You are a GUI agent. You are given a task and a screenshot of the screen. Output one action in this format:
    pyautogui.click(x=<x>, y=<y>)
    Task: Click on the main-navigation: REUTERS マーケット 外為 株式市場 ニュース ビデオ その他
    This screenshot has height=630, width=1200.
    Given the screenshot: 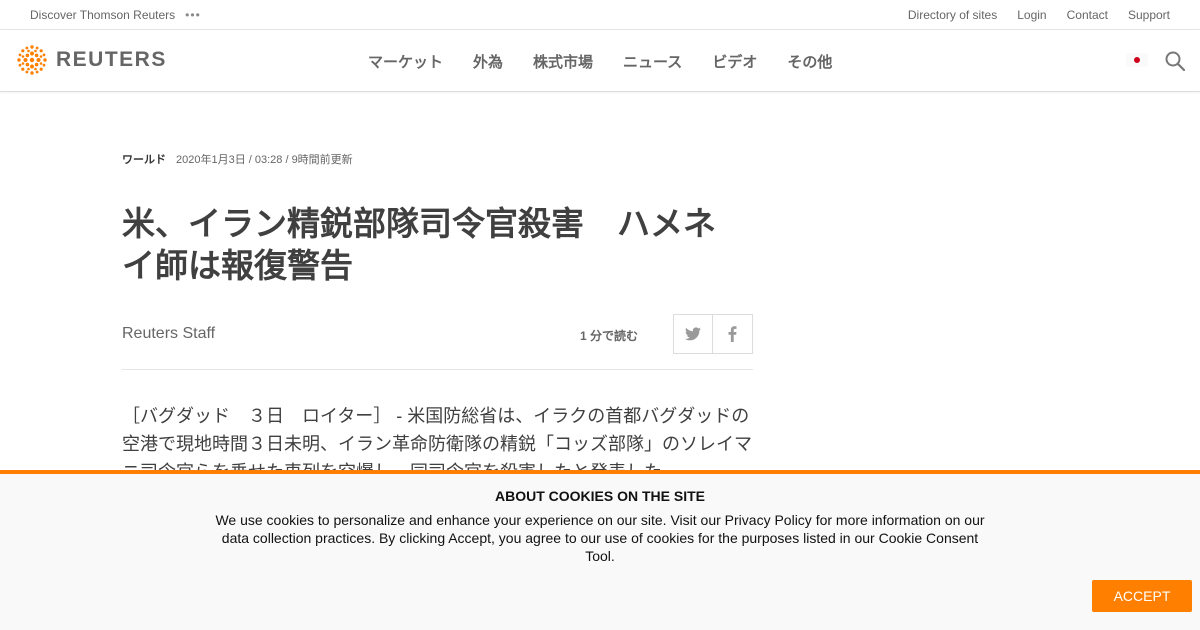 What is the action you would take?
    pyautogui.click(x=600, y=61)
    